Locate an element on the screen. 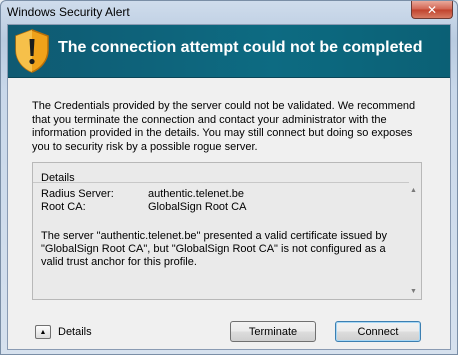 The height and width of the screenshot is (355, 458). close-icon: ✕ is located at coordinates (432, 9).